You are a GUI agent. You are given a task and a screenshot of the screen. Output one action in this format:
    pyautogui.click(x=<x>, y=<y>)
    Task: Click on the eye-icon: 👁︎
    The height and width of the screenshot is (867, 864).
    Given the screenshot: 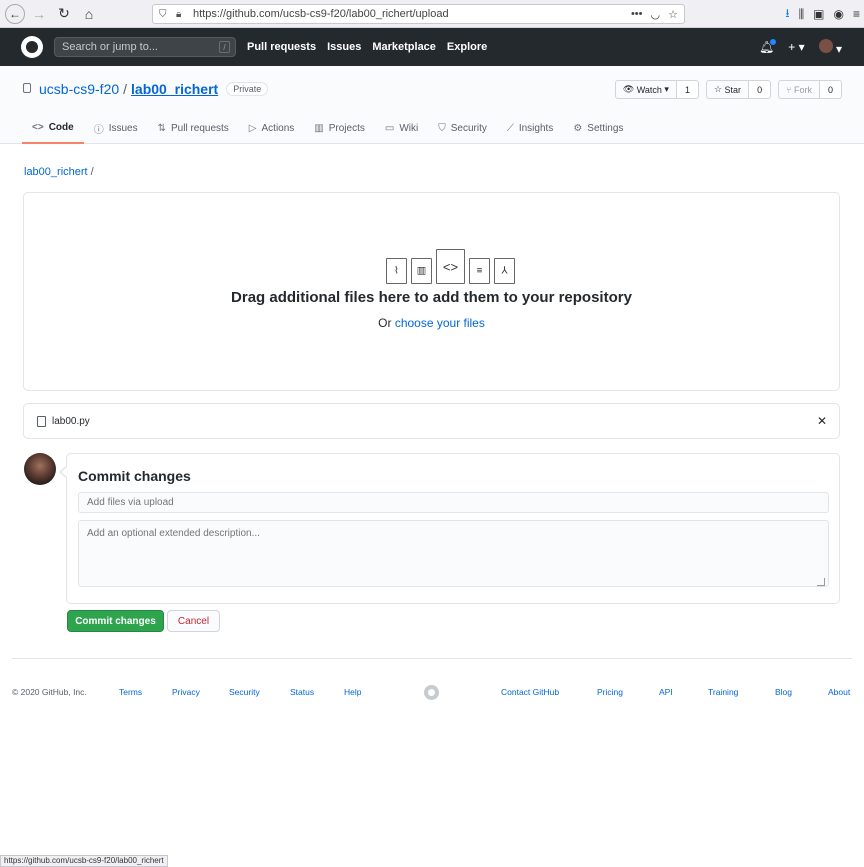 What is the action you would take?
    pyautogui.click(x=629, y=89)
    